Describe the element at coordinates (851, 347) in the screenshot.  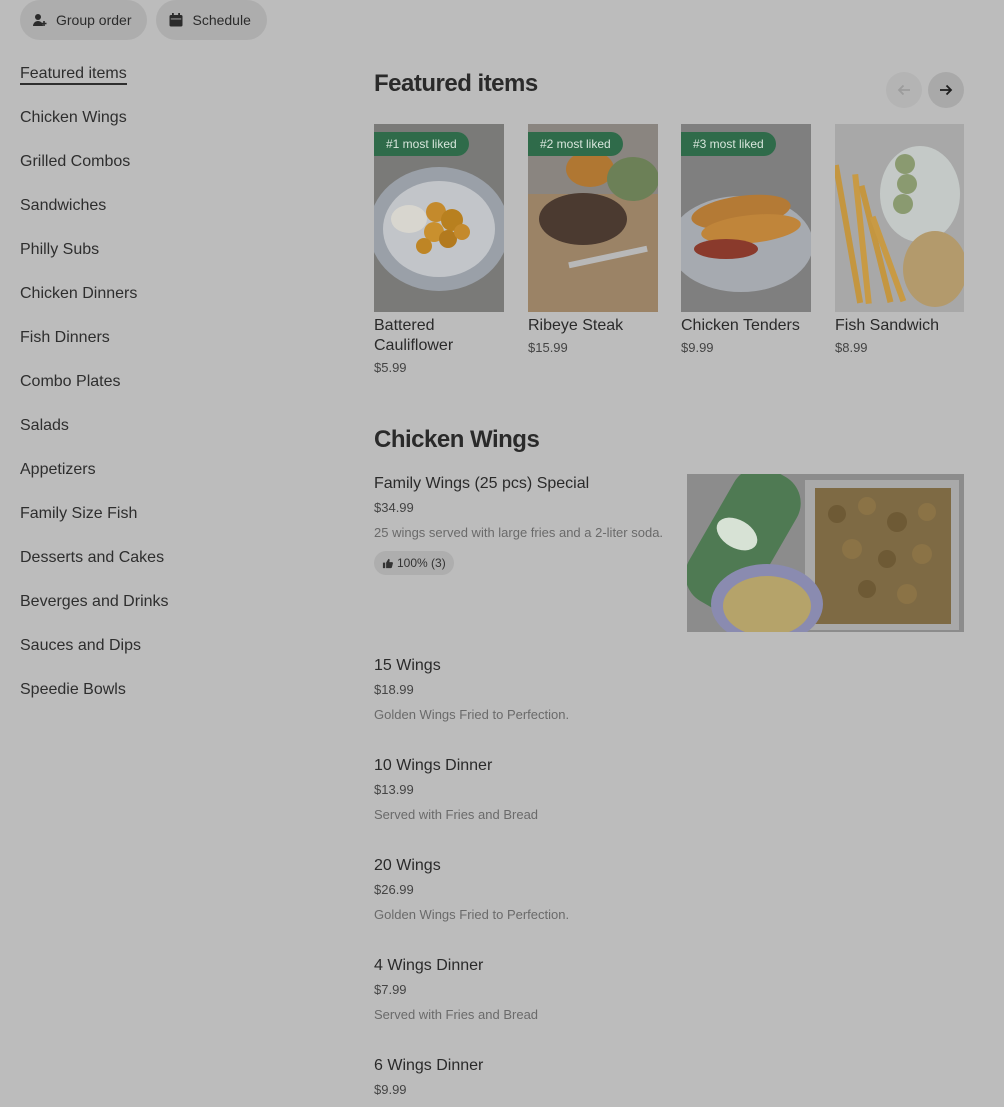
I see `featured-item-price: $8.99` at that location.